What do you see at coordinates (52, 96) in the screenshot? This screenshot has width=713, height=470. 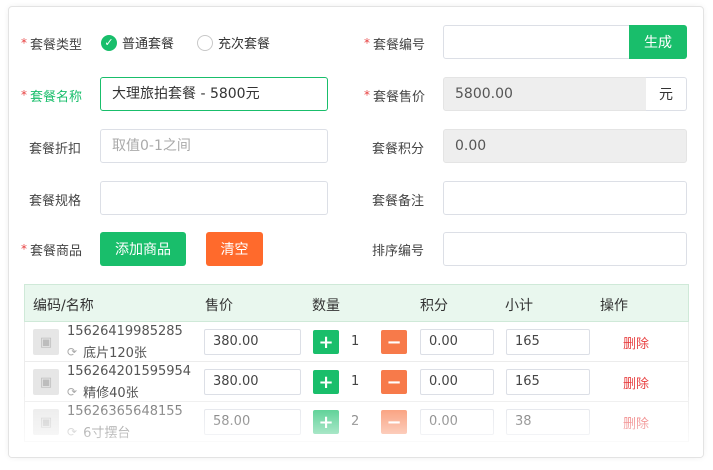 I see `package-name-label: * 套餐名称` at bounding box center [52, 96].